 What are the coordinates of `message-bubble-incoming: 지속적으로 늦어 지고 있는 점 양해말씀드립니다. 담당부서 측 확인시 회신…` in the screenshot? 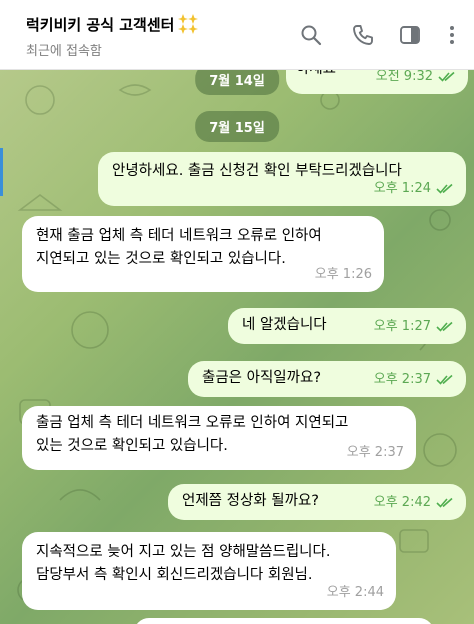 It's located at (209, 571).